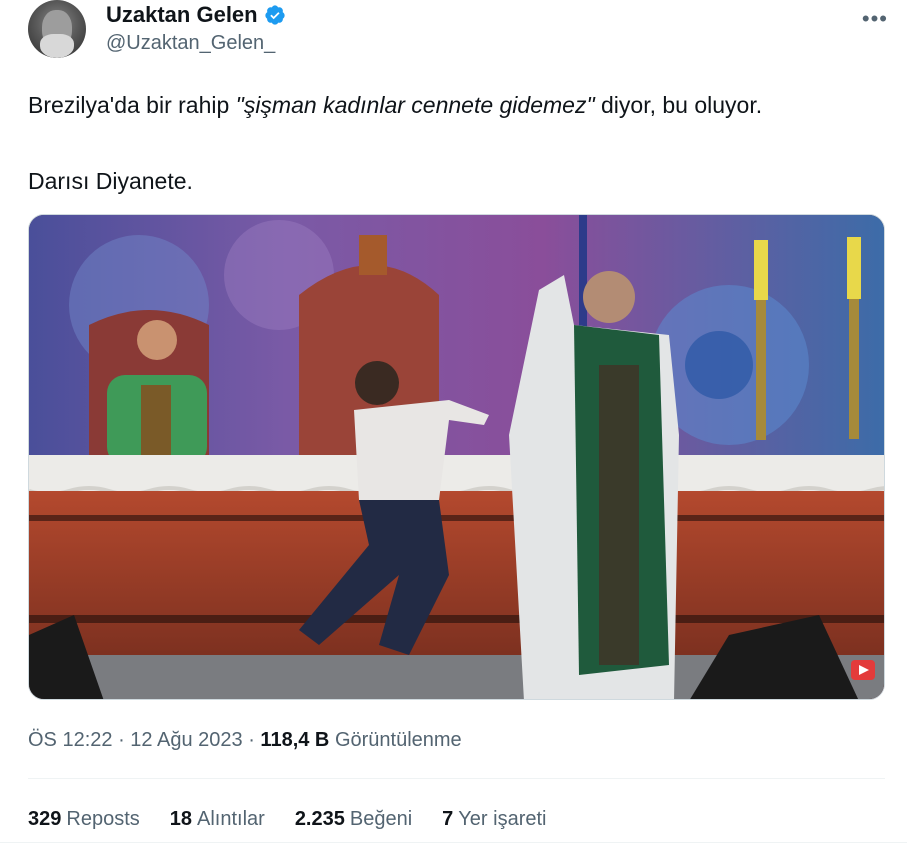 Image resolution: width=907 pixels, height=843 pixels. What do you see at coordinates (103, 819) in the screenshot?
I see `stat-label: Reposts` at bounding box center [103, 819].